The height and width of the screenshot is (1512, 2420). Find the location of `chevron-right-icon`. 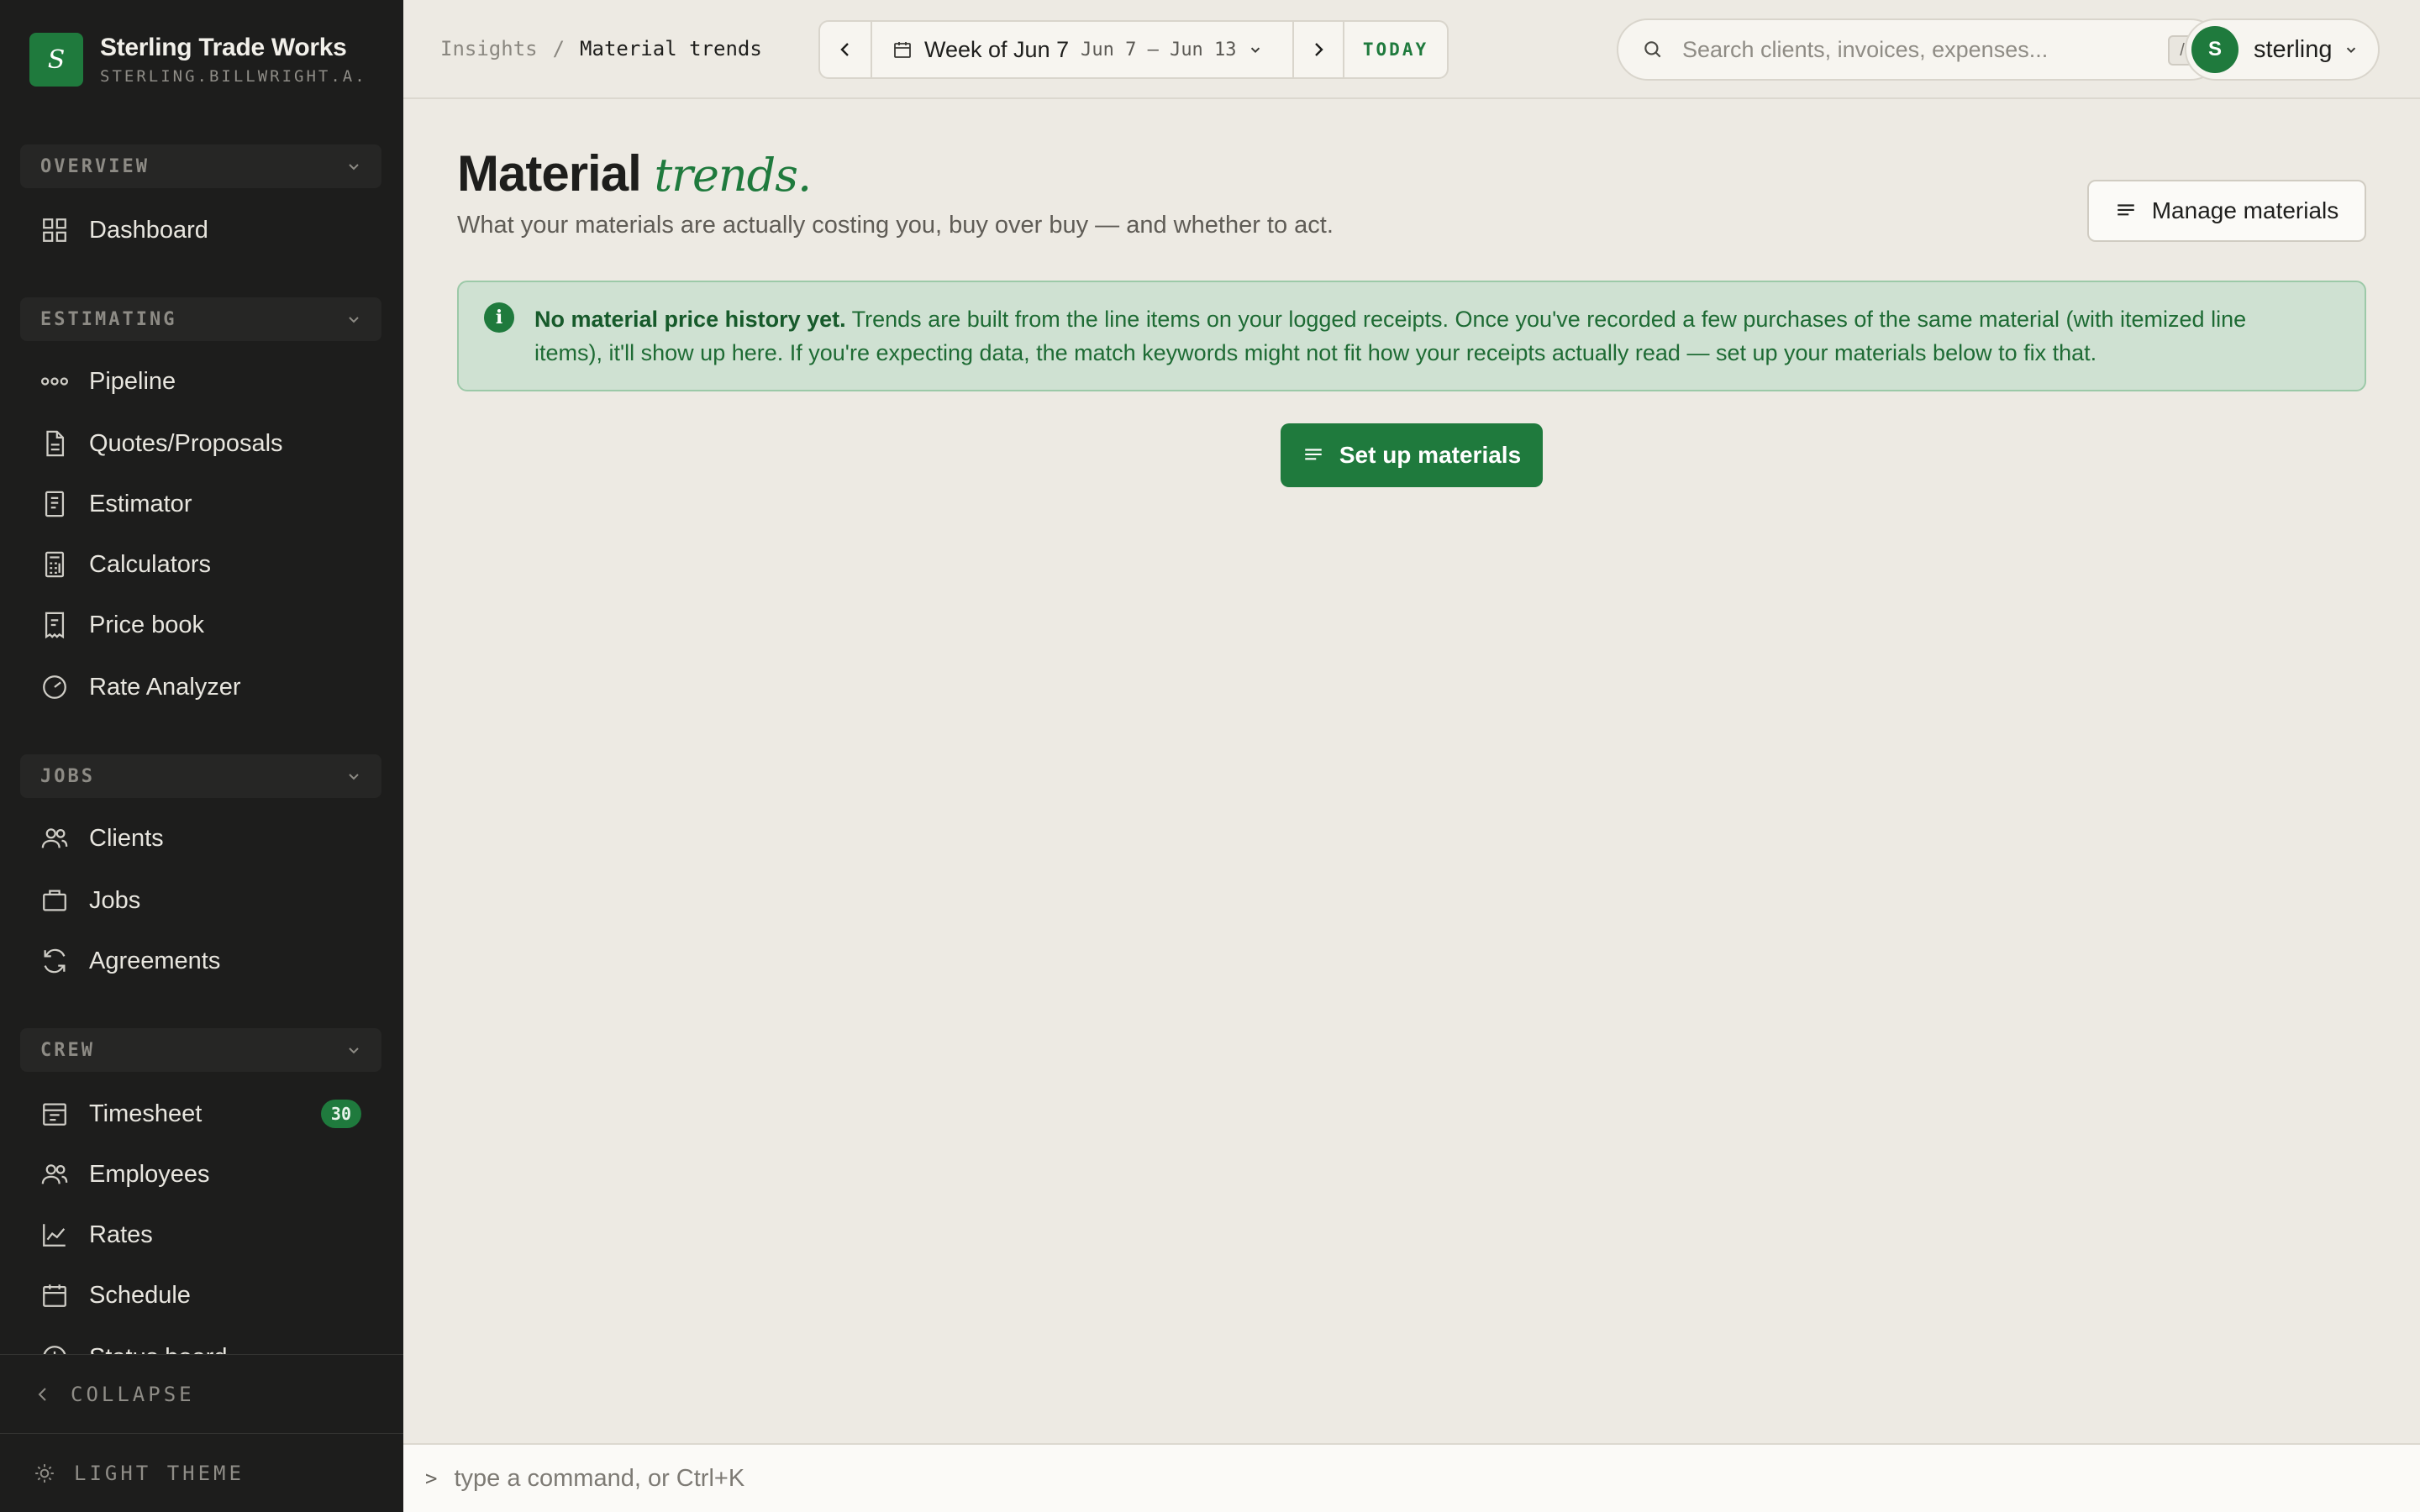

chevron-right-icon is located at coordinates (1319, 49).